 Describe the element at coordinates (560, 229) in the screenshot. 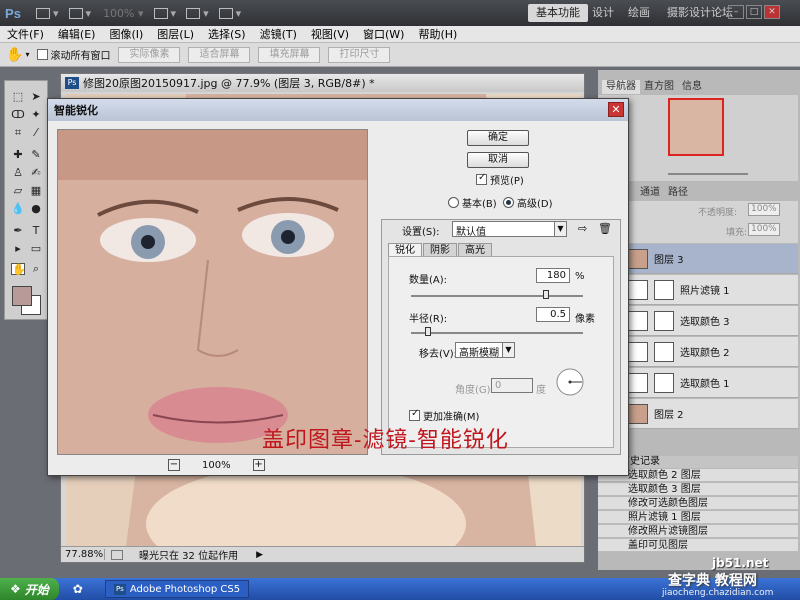

I see `chevron-down-icon: ▼` at that location.